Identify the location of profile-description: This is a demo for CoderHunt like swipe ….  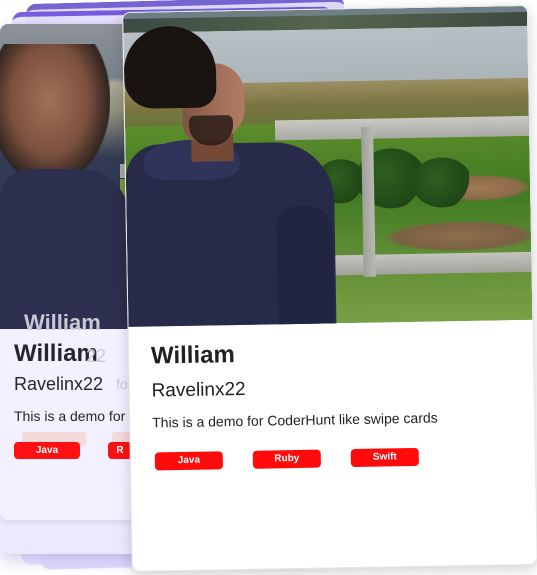
(295, 420).